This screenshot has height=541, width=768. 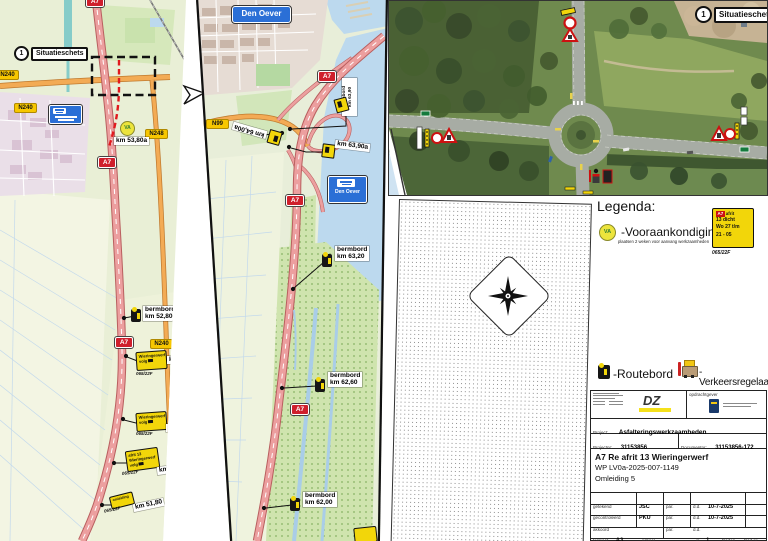 I want to click on town-sign-den-oever: Den Oever, so click(x=261, y=14).